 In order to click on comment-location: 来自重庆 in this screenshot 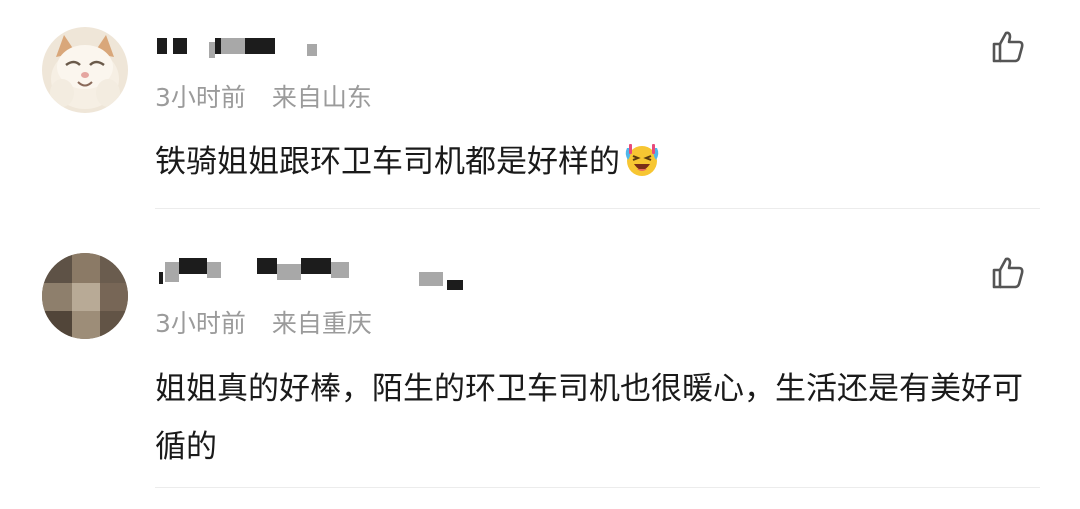, I will do `click(321, 323)`.